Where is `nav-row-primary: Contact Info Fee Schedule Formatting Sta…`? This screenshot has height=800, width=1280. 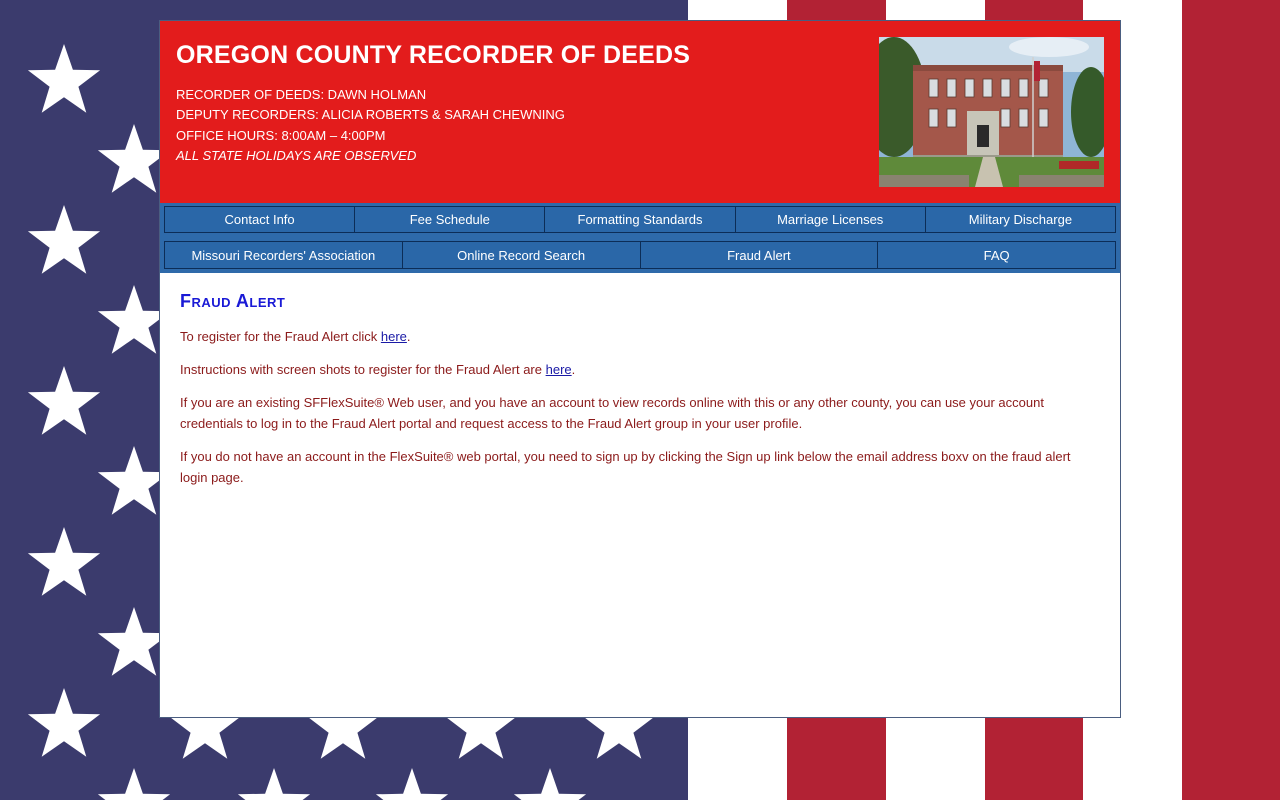 nav-row-primary: Contact Info Fee Schedule Formatting Sta… is located at coordinates (640, 219).